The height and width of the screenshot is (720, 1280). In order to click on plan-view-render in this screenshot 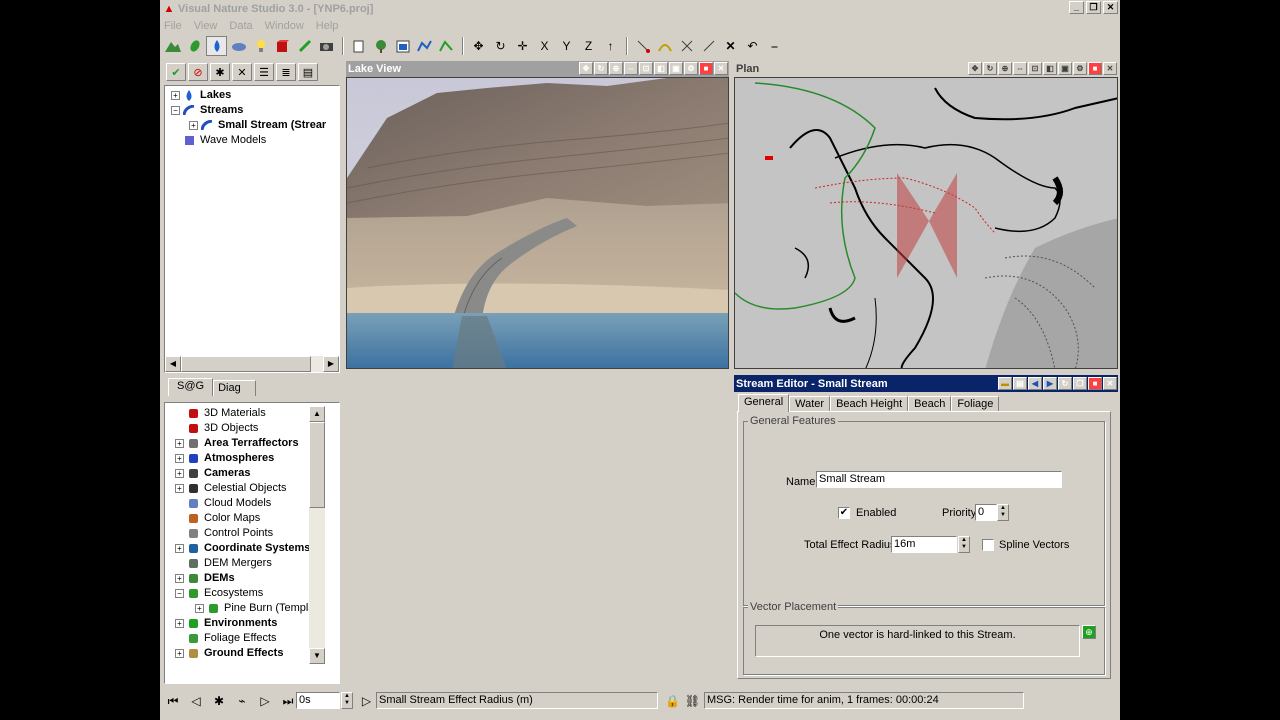, I will do `click(926, 223)`.